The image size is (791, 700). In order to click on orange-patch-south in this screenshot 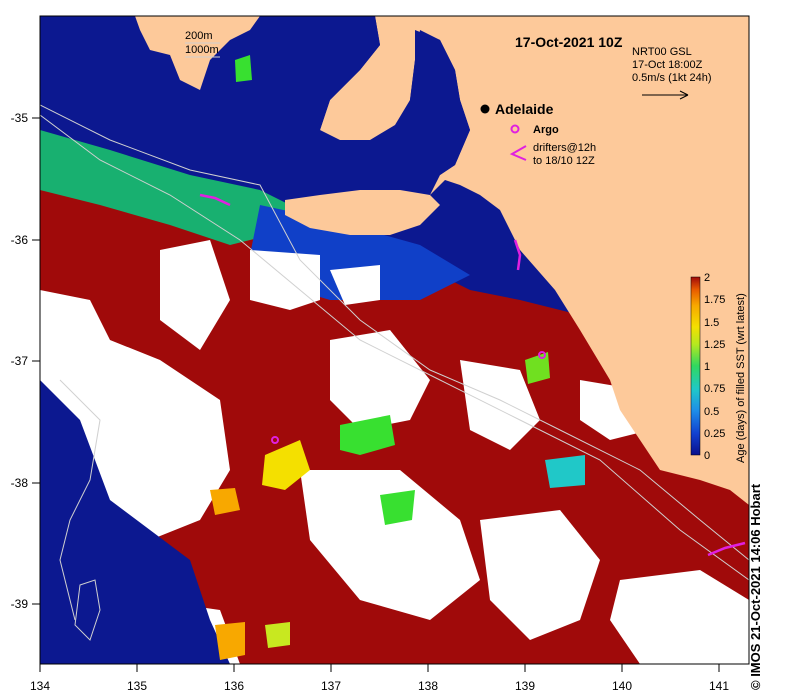, I will do `click(230, 641)`.